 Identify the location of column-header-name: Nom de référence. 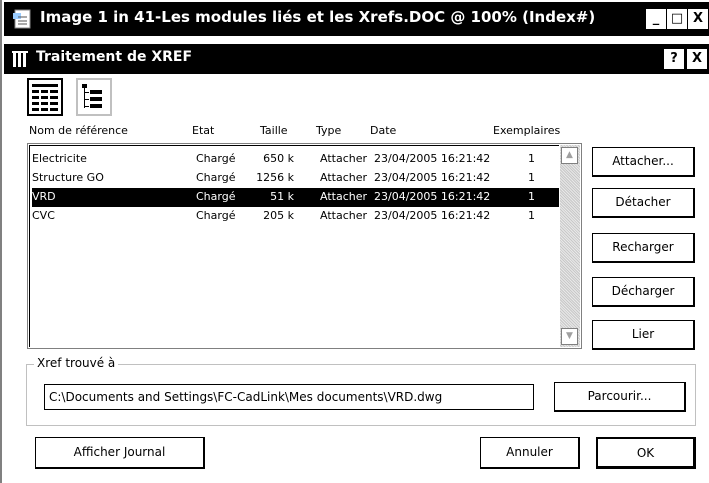
(78, 130).